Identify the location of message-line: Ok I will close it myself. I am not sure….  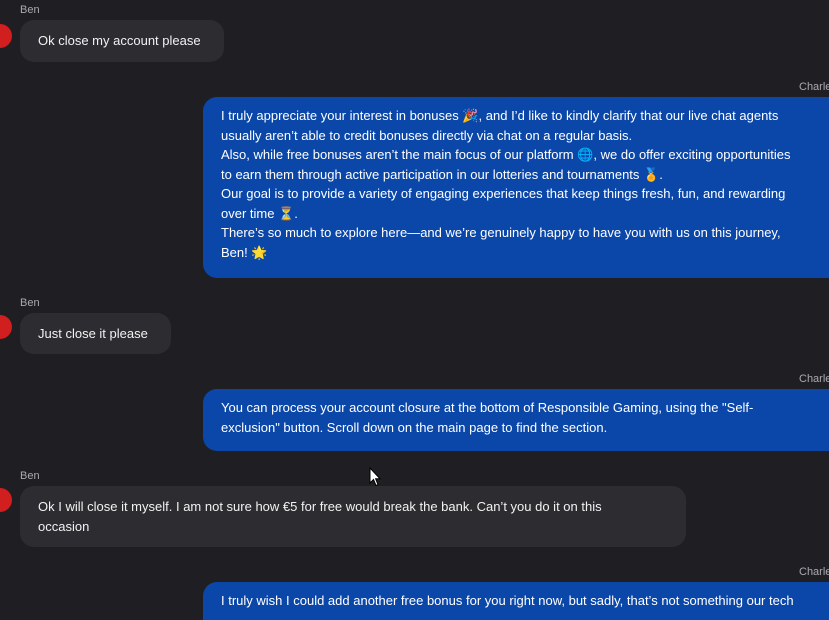
(320, 506).